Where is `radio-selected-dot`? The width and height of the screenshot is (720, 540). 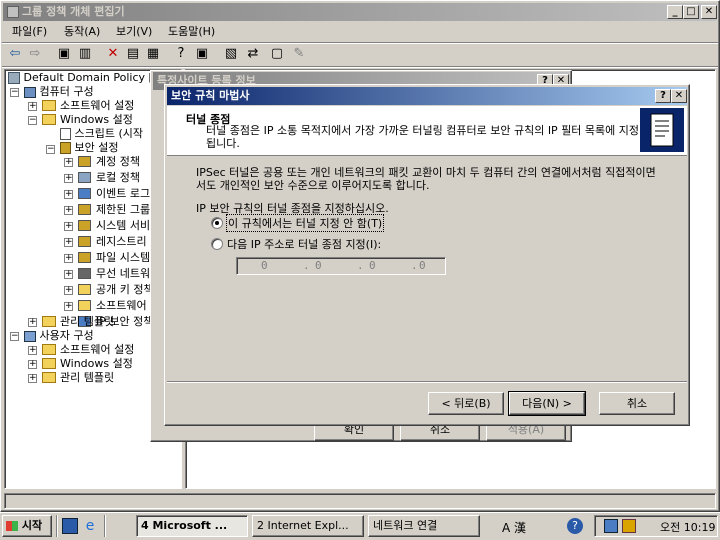
radio-selected-dot is located at coordinates (217, 223).